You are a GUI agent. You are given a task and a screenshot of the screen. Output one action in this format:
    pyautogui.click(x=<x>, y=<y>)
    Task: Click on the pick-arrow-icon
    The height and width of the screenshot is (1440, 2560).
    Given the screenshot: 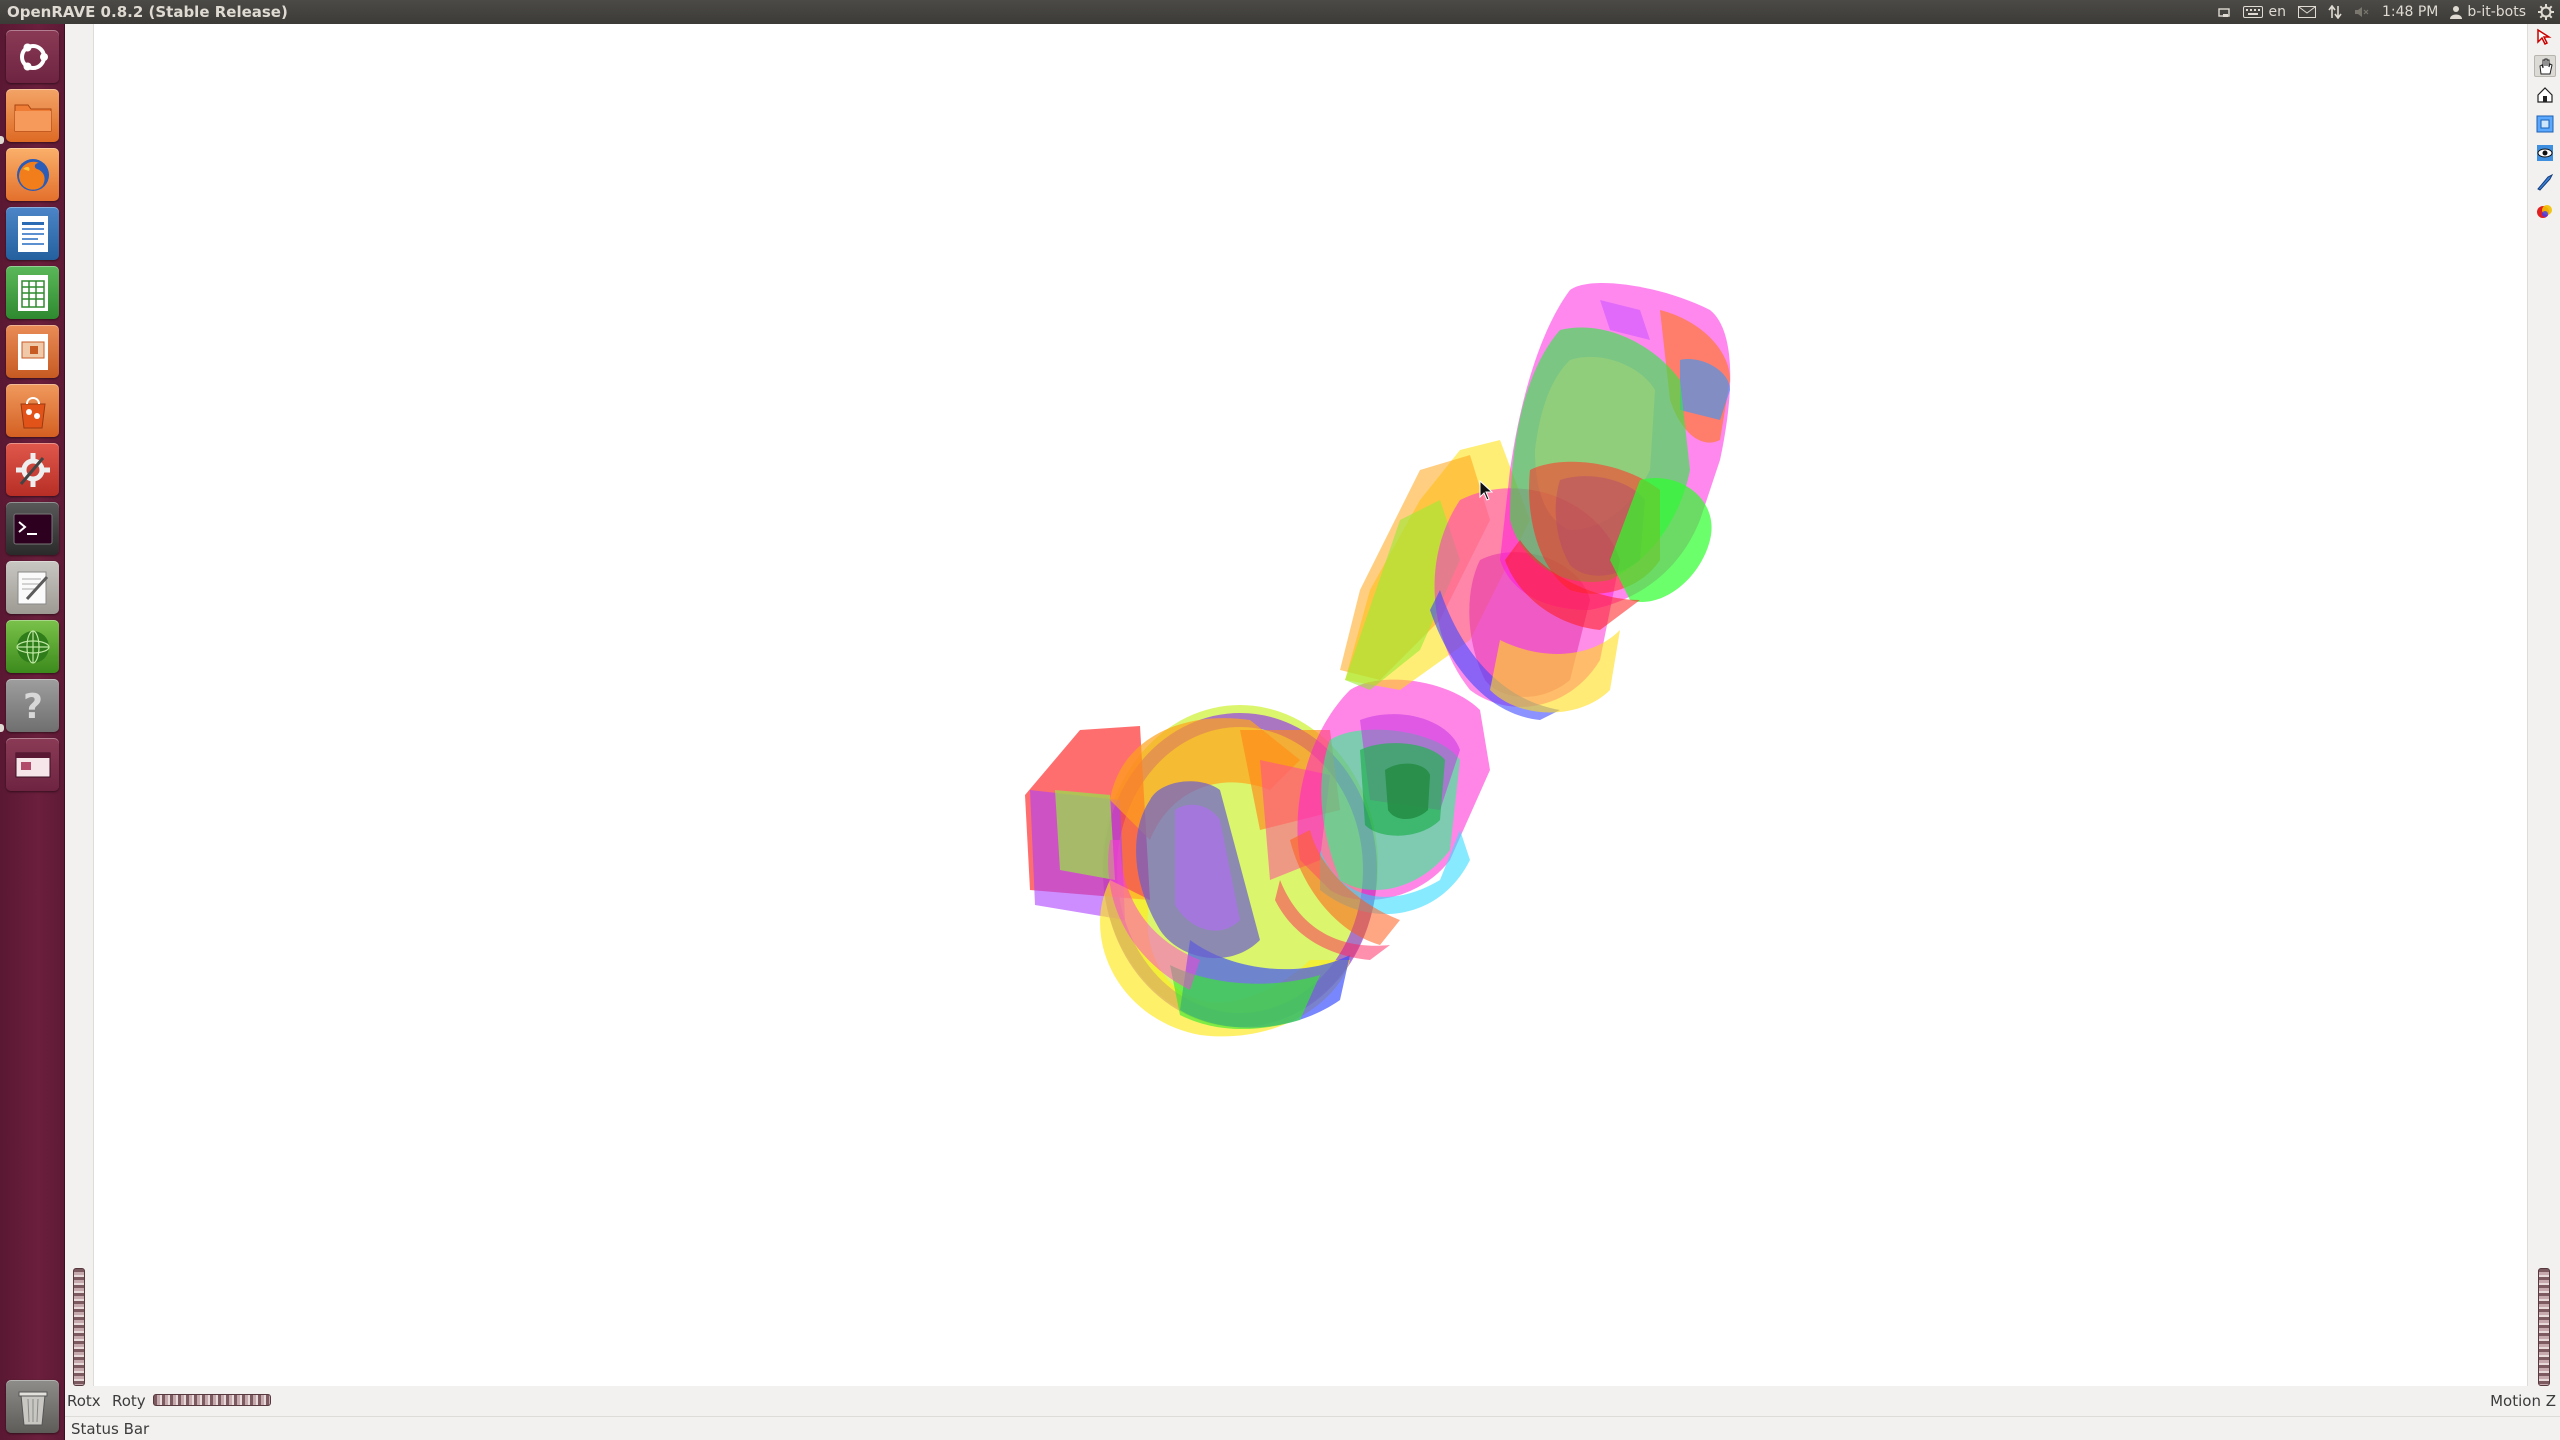 What is the action you would take?
    pyautogui.click(x=2544, y=37)
    